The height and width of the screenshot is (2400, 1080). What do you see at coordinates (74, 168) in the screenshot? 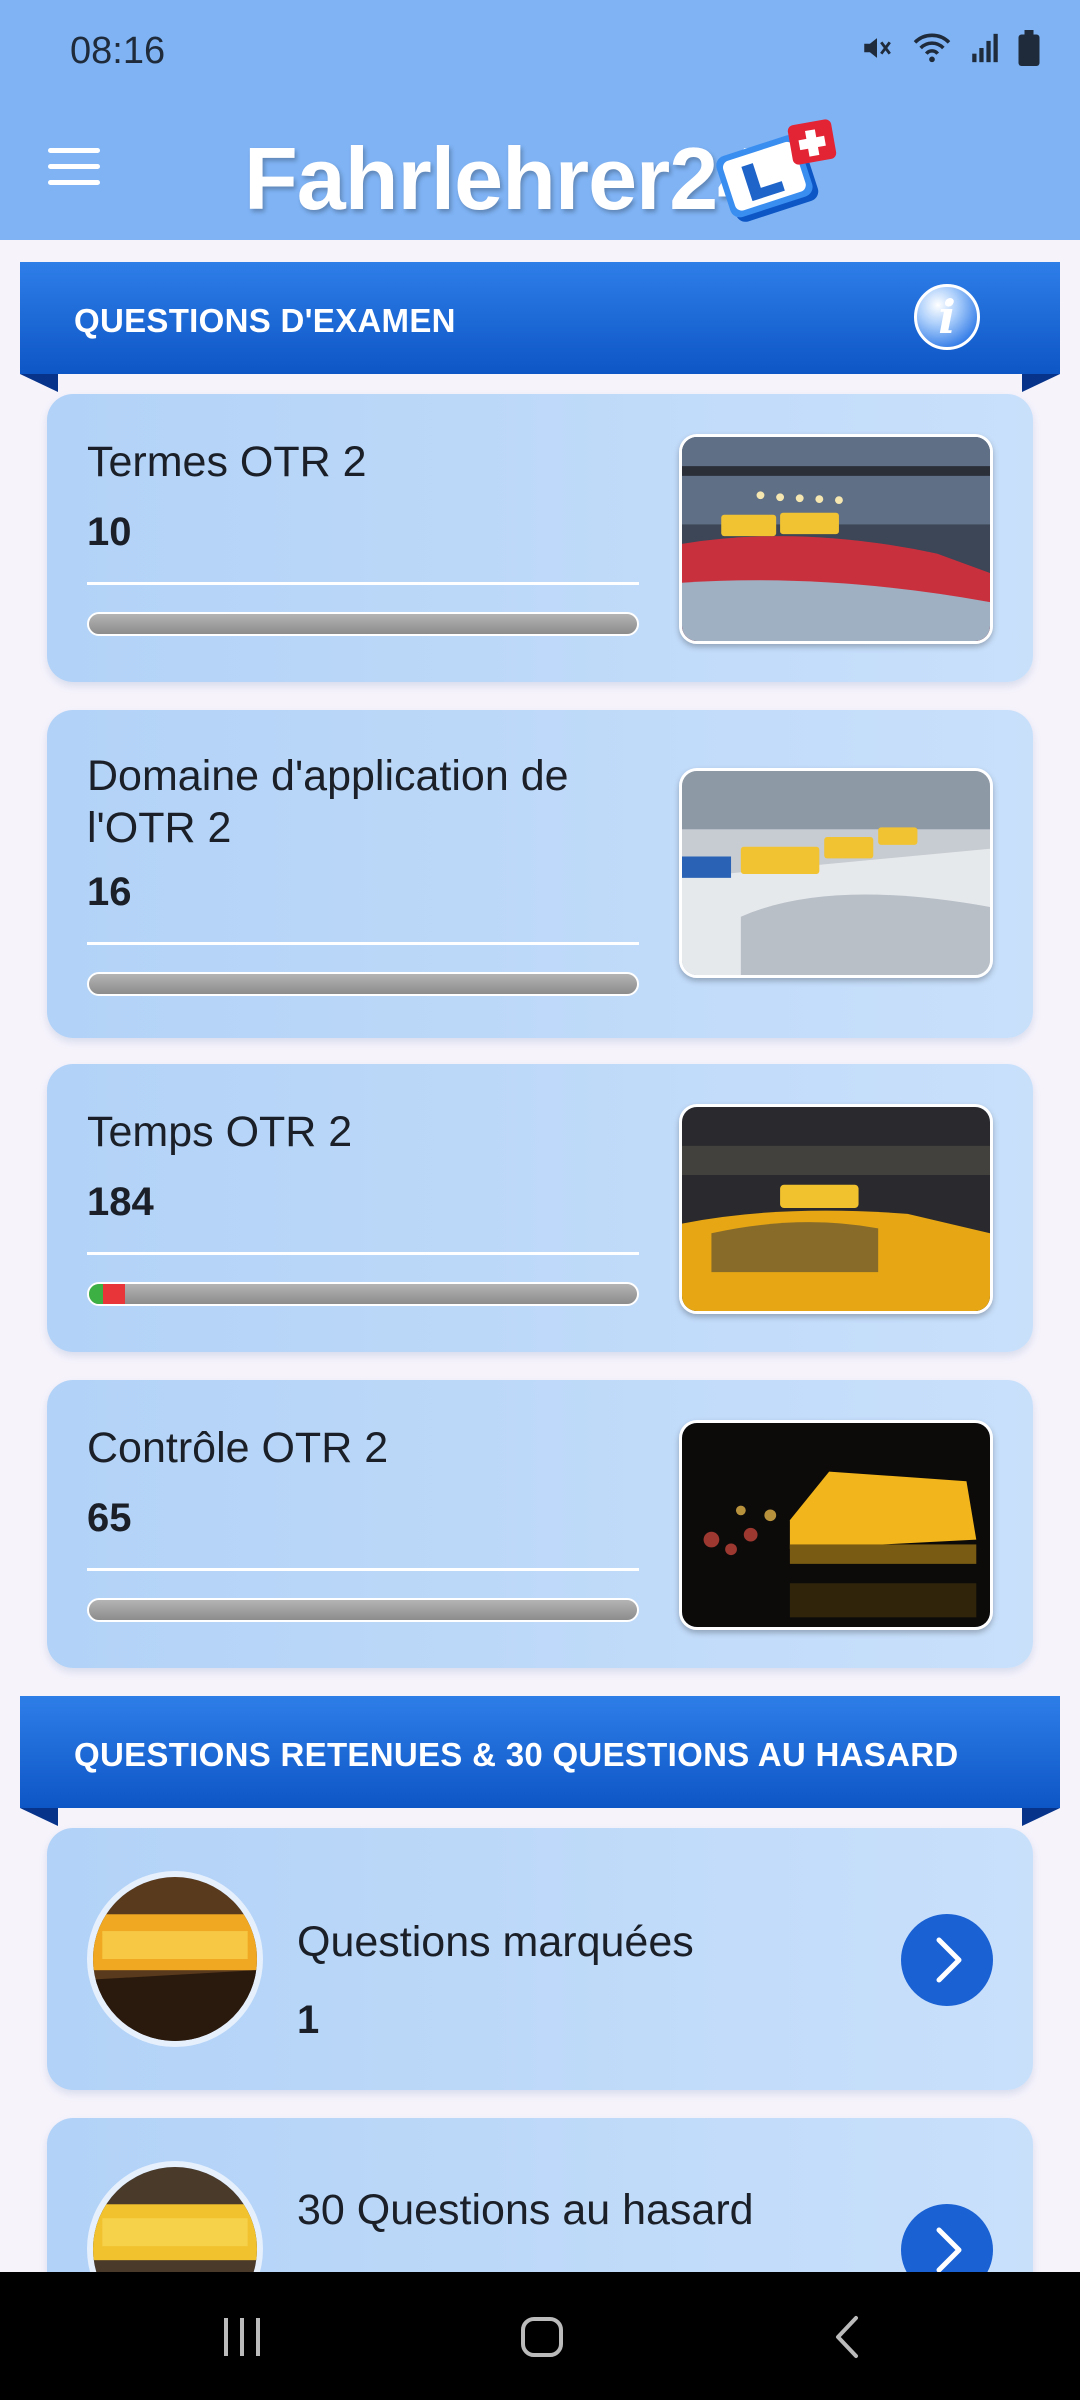
I see `hamburger-icon` at bounding box center [74, 168].